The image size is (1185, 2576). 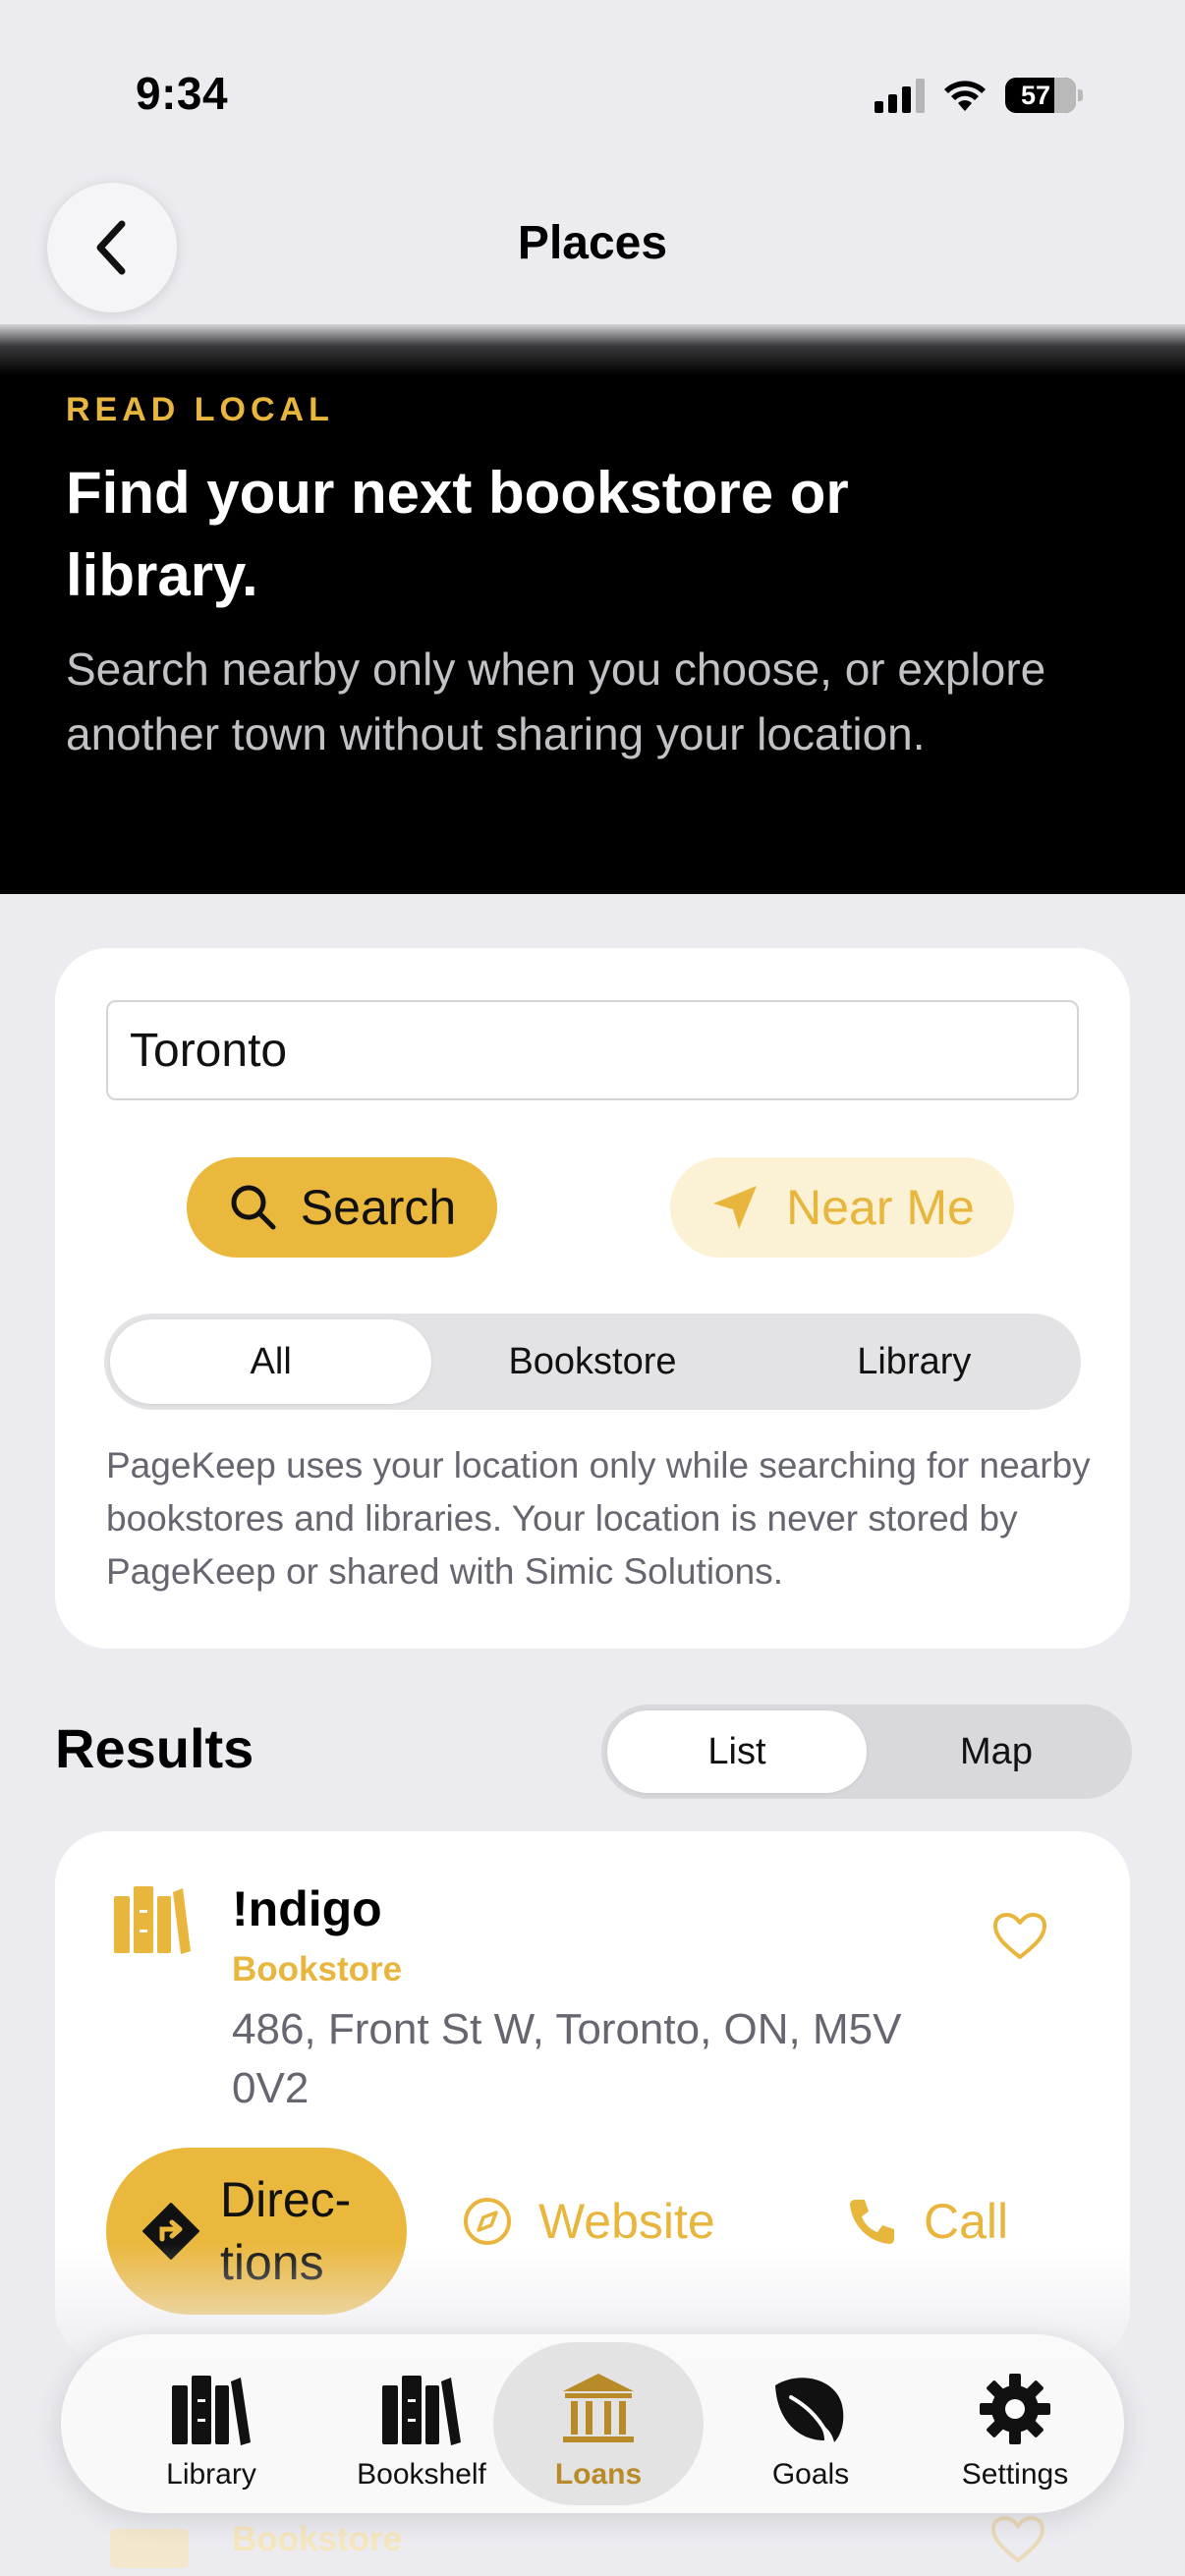 What do you see at coordinates (307, 1908) in the screenshot?
I see `place-name: !ndigo` at bounding box center [307, 1908].